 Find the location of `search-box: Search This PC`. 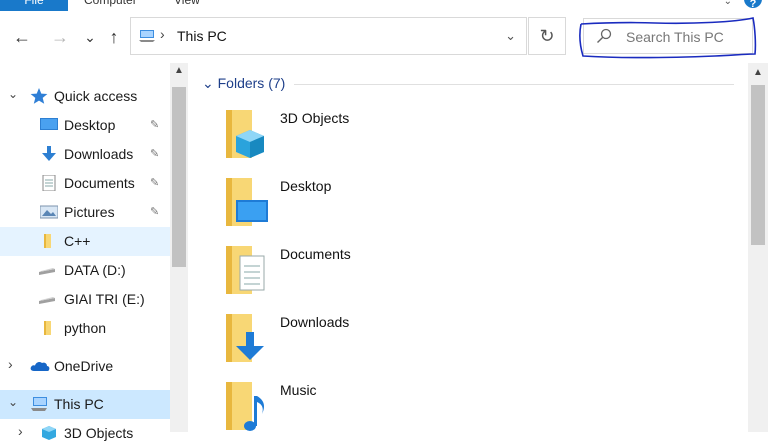

search-box: Search This PC is located at coordinates (668, 36).